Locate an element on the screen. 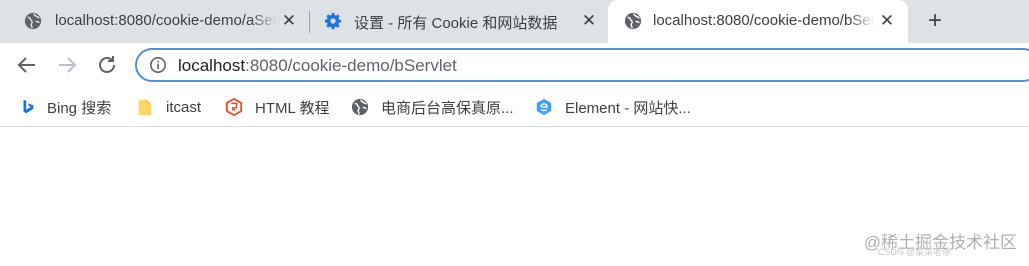 This screenshot has height=266, width=1029. reload-icon is located at coordinates (107, 65).